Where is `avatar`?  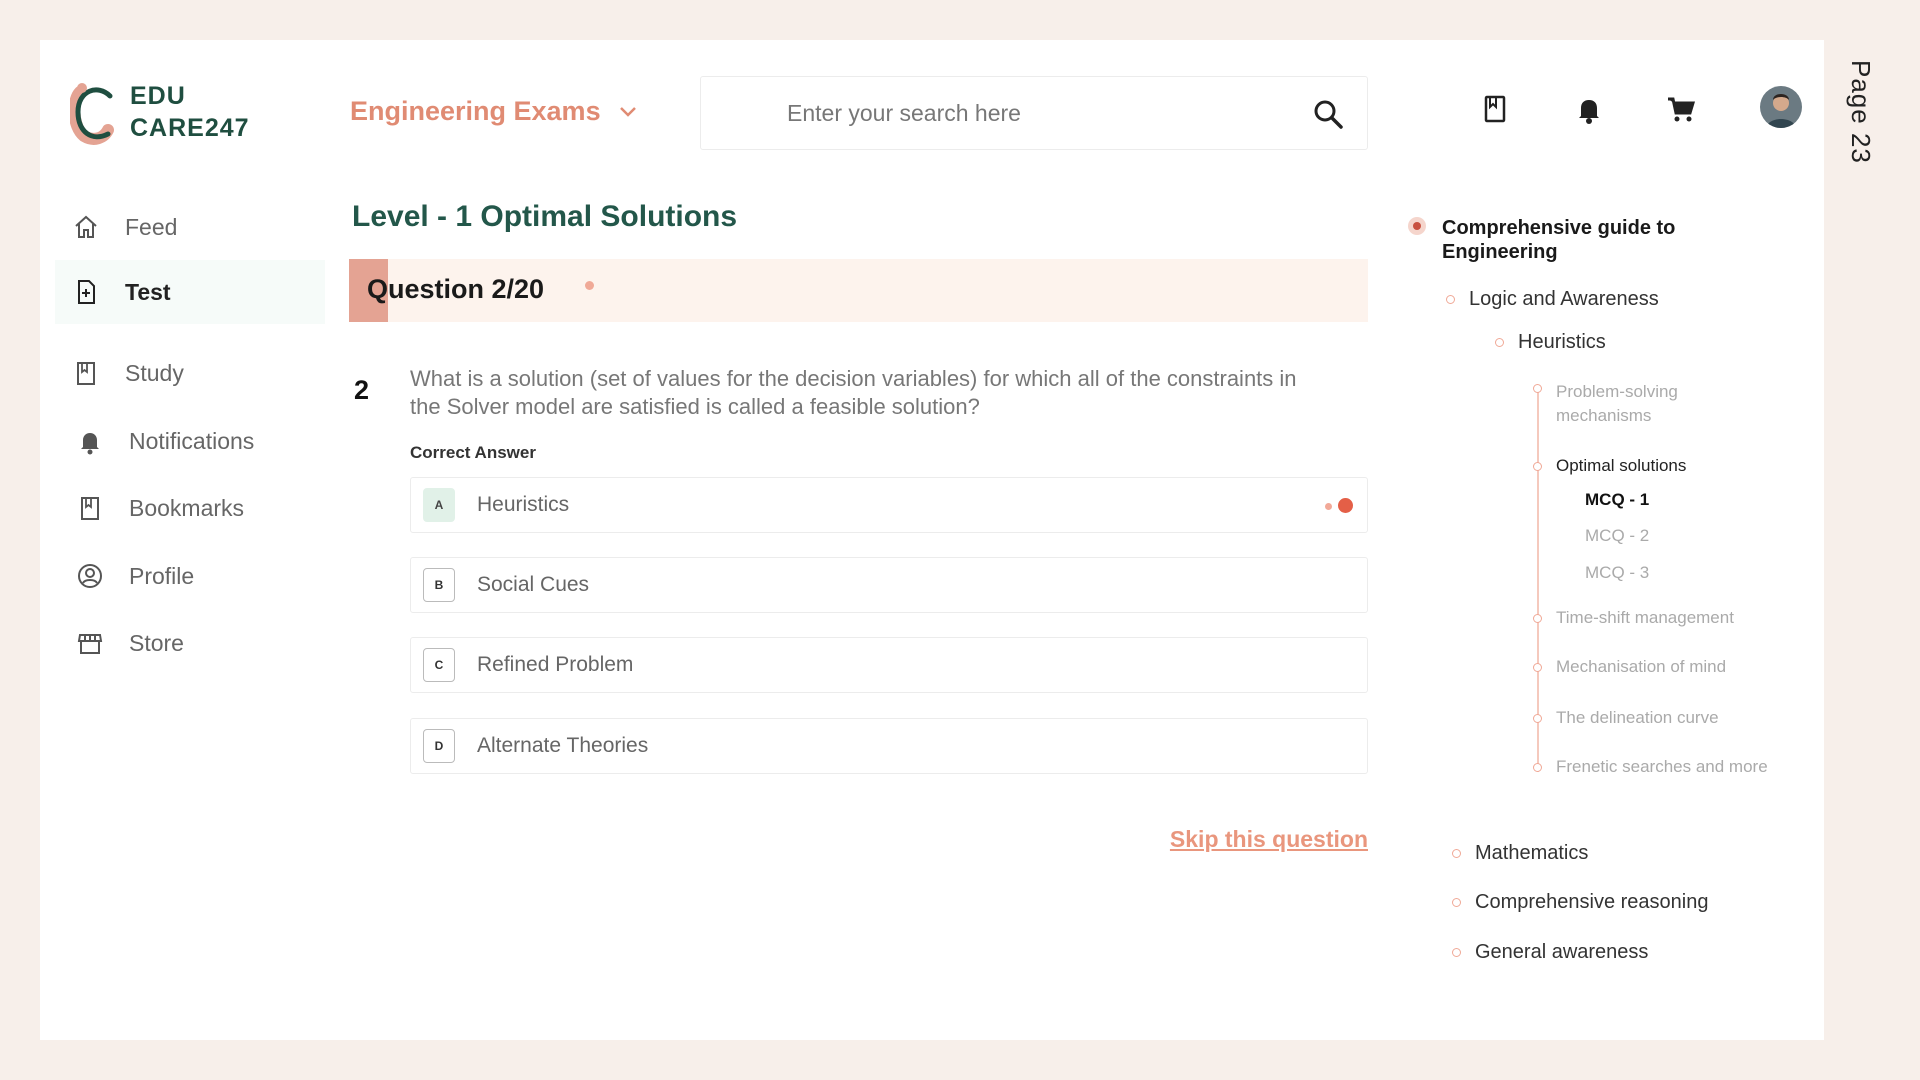
avatar is located at coordinates (1781, 107).